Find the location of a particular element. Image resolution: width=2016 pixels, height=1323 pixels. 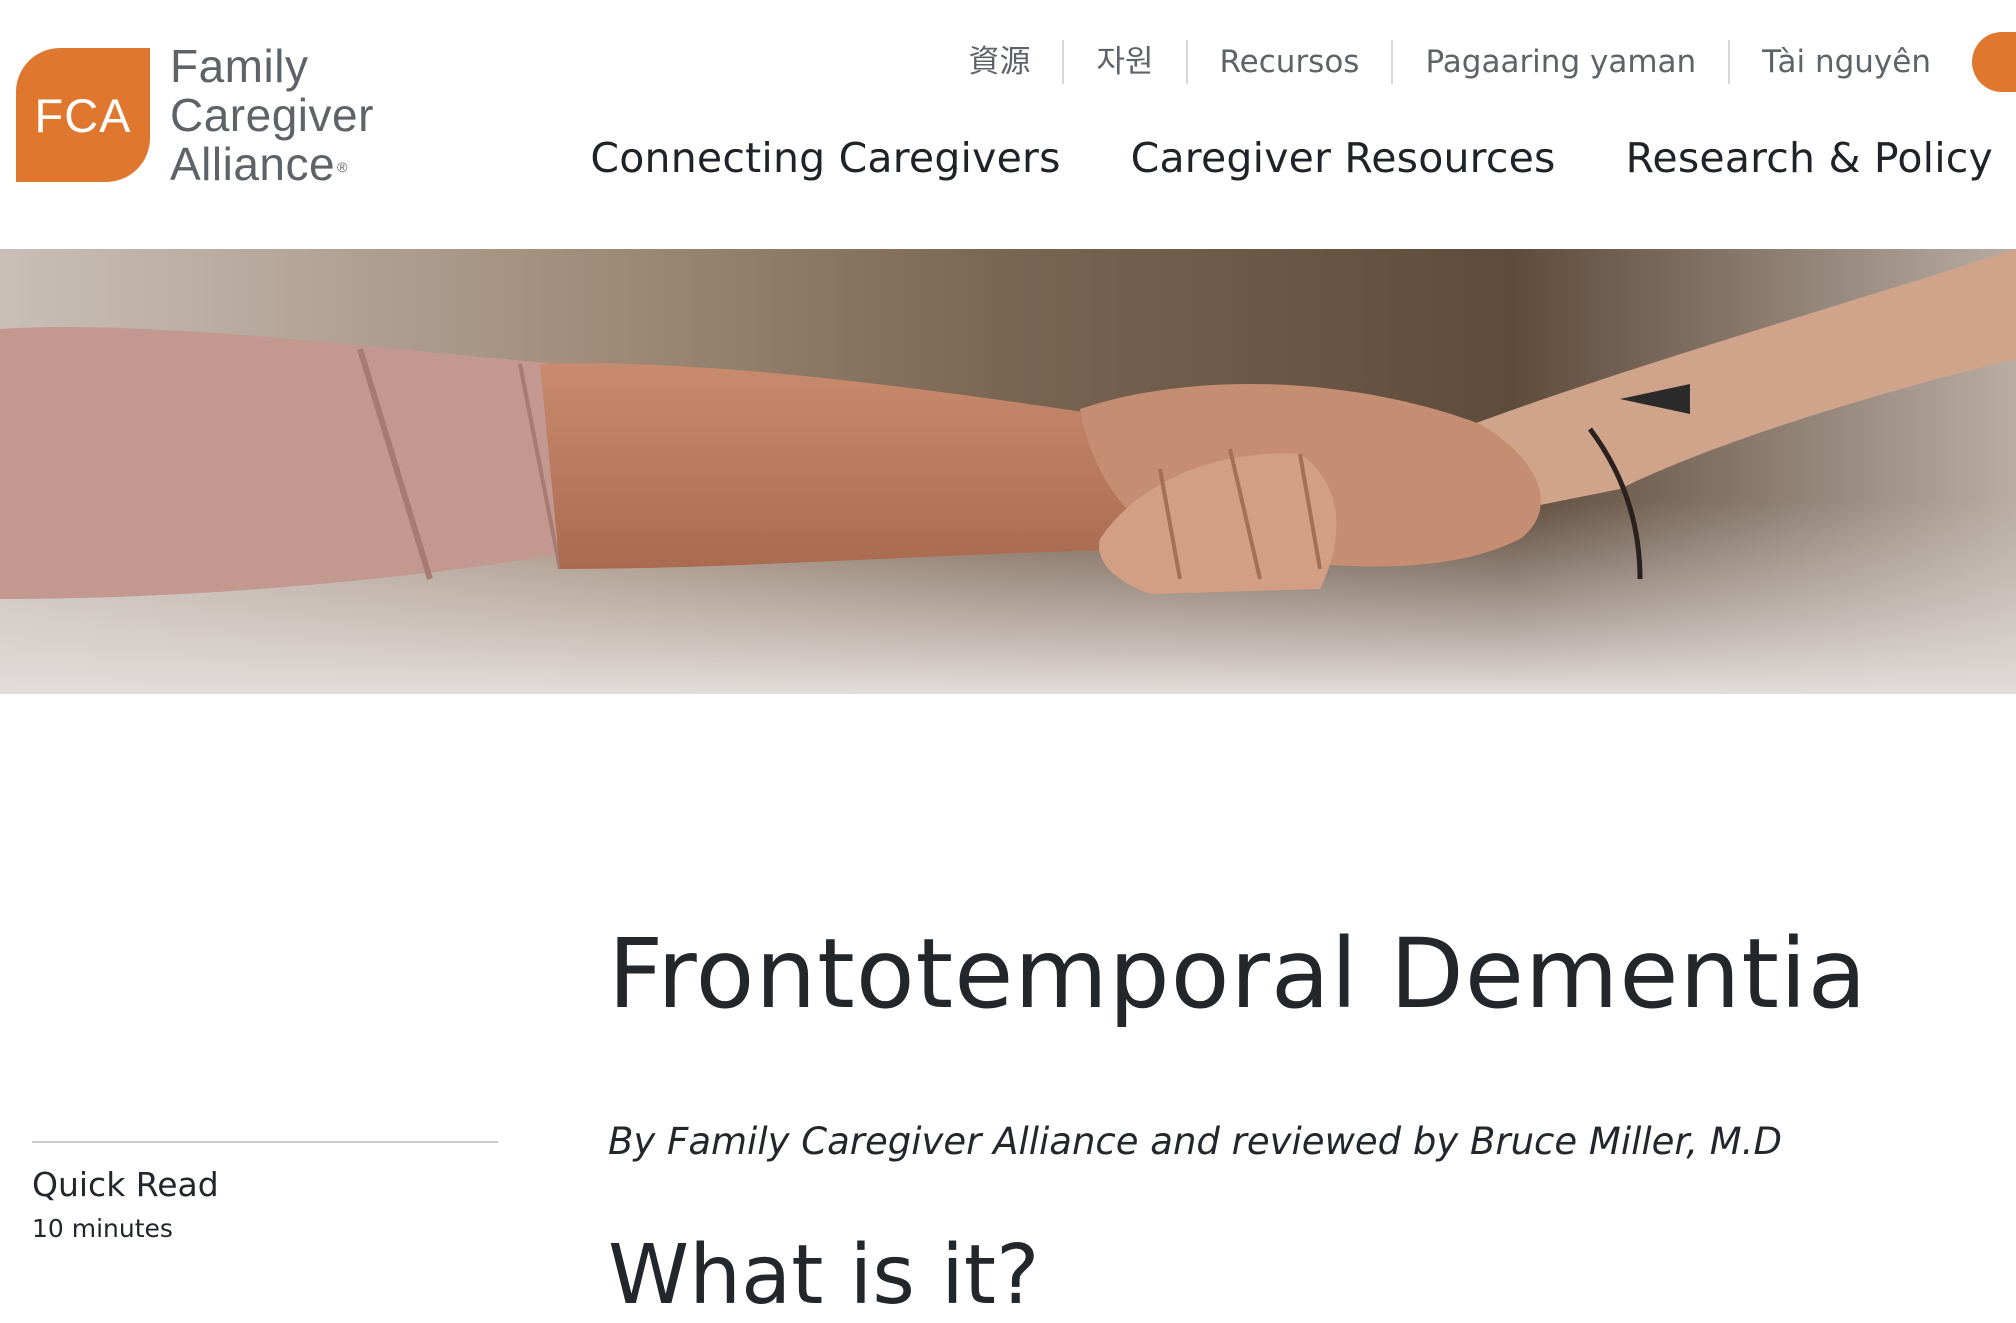

lang-link-tagalog: Pagaaring yaman is located at coordinates (1562, 62).